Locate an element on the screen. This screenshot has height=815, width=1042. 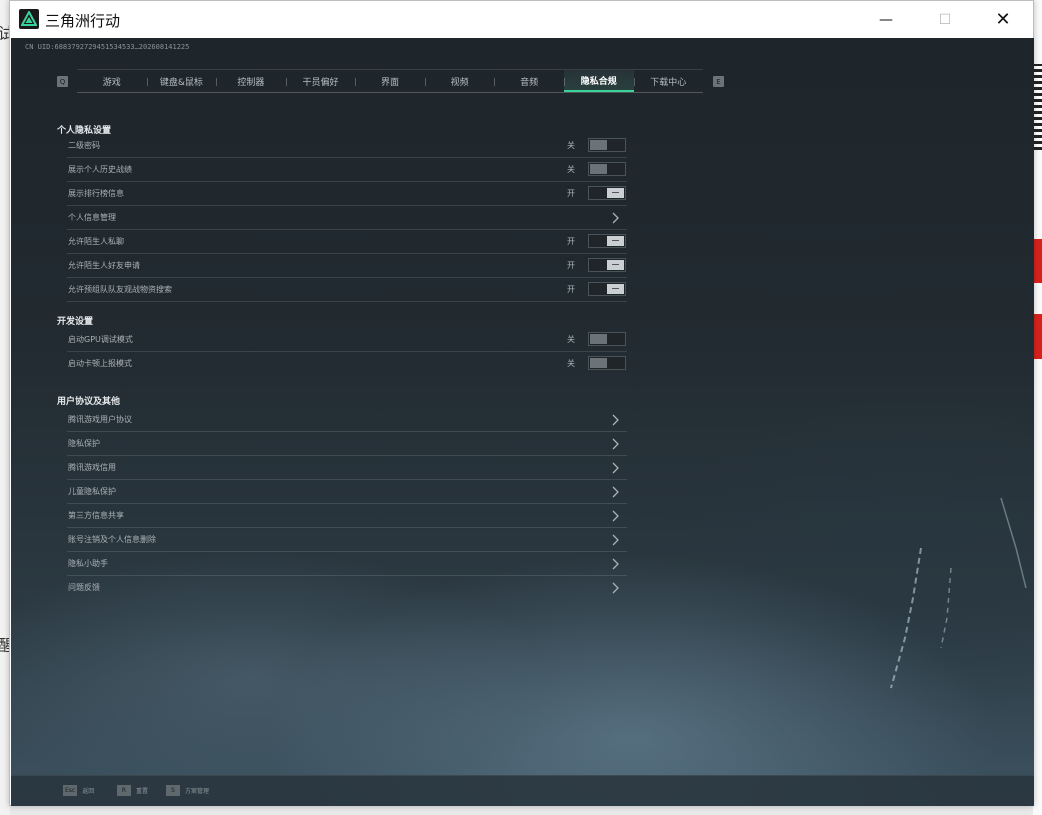
desktop-qr-code is located at coordinates (1037, 107).